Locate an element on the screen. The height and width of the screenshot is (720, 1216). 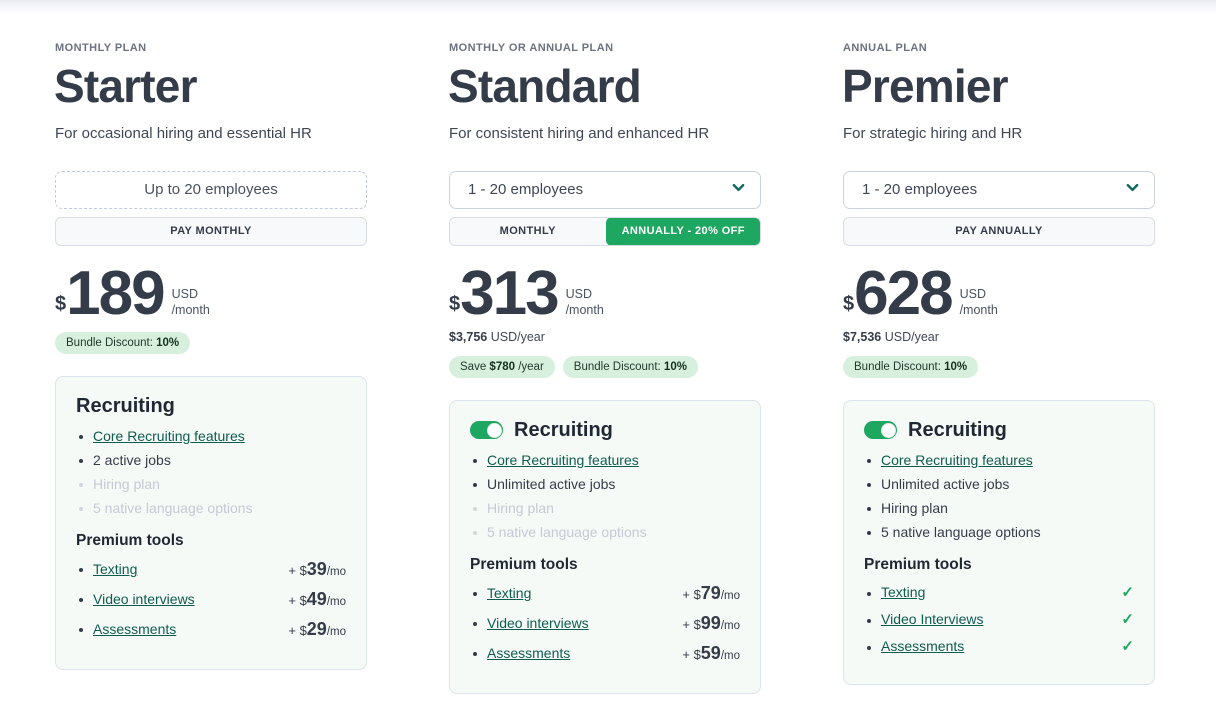
price-value: 79 is located at coordinates (710, 592).